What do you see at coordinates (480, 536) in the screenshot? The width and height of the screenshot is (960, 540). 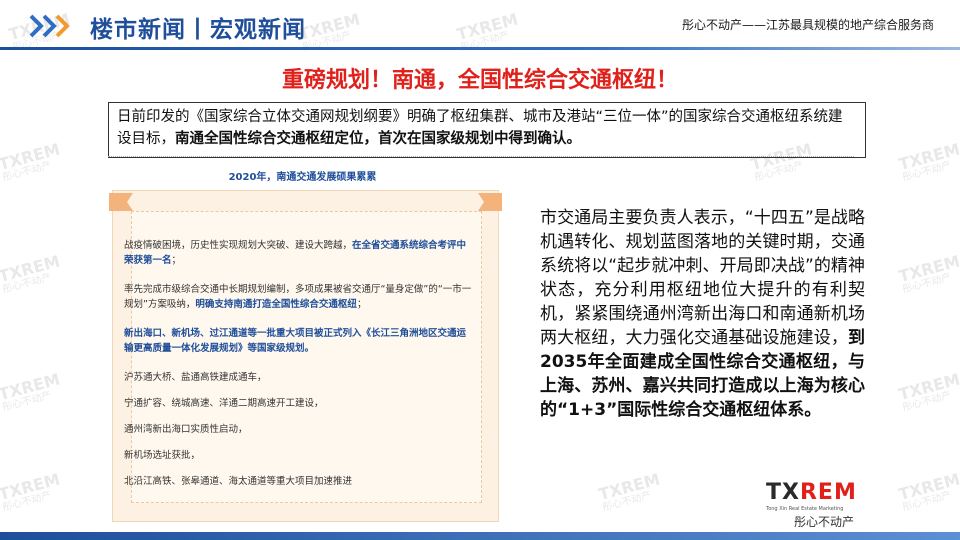 I see `footer-bar` at bounding box center [480, 536].